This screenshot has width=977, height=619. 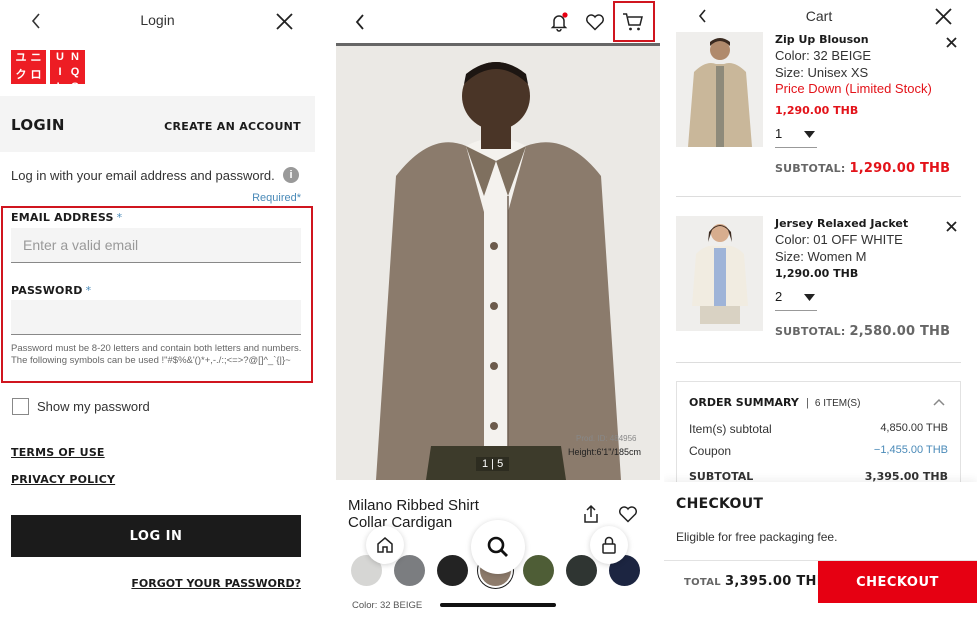 What do you see at coordinates (939, 402) in the screenshot?
I see `collapse-chevron-icon` at bounding box center [939, 402].